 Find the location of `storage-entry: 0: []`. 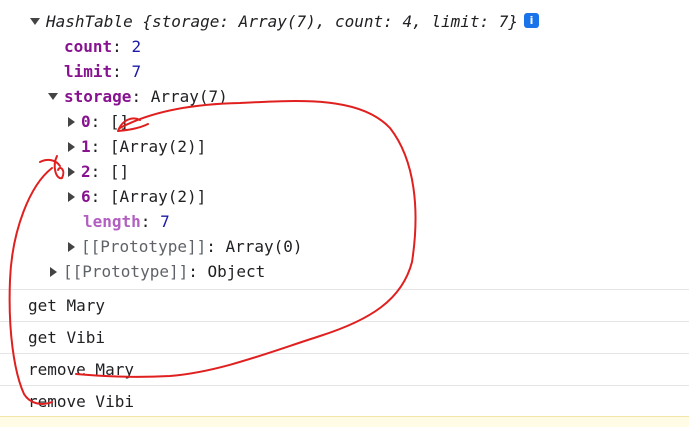

storage-entry: 0: [] is located at coordinates (98, 122).